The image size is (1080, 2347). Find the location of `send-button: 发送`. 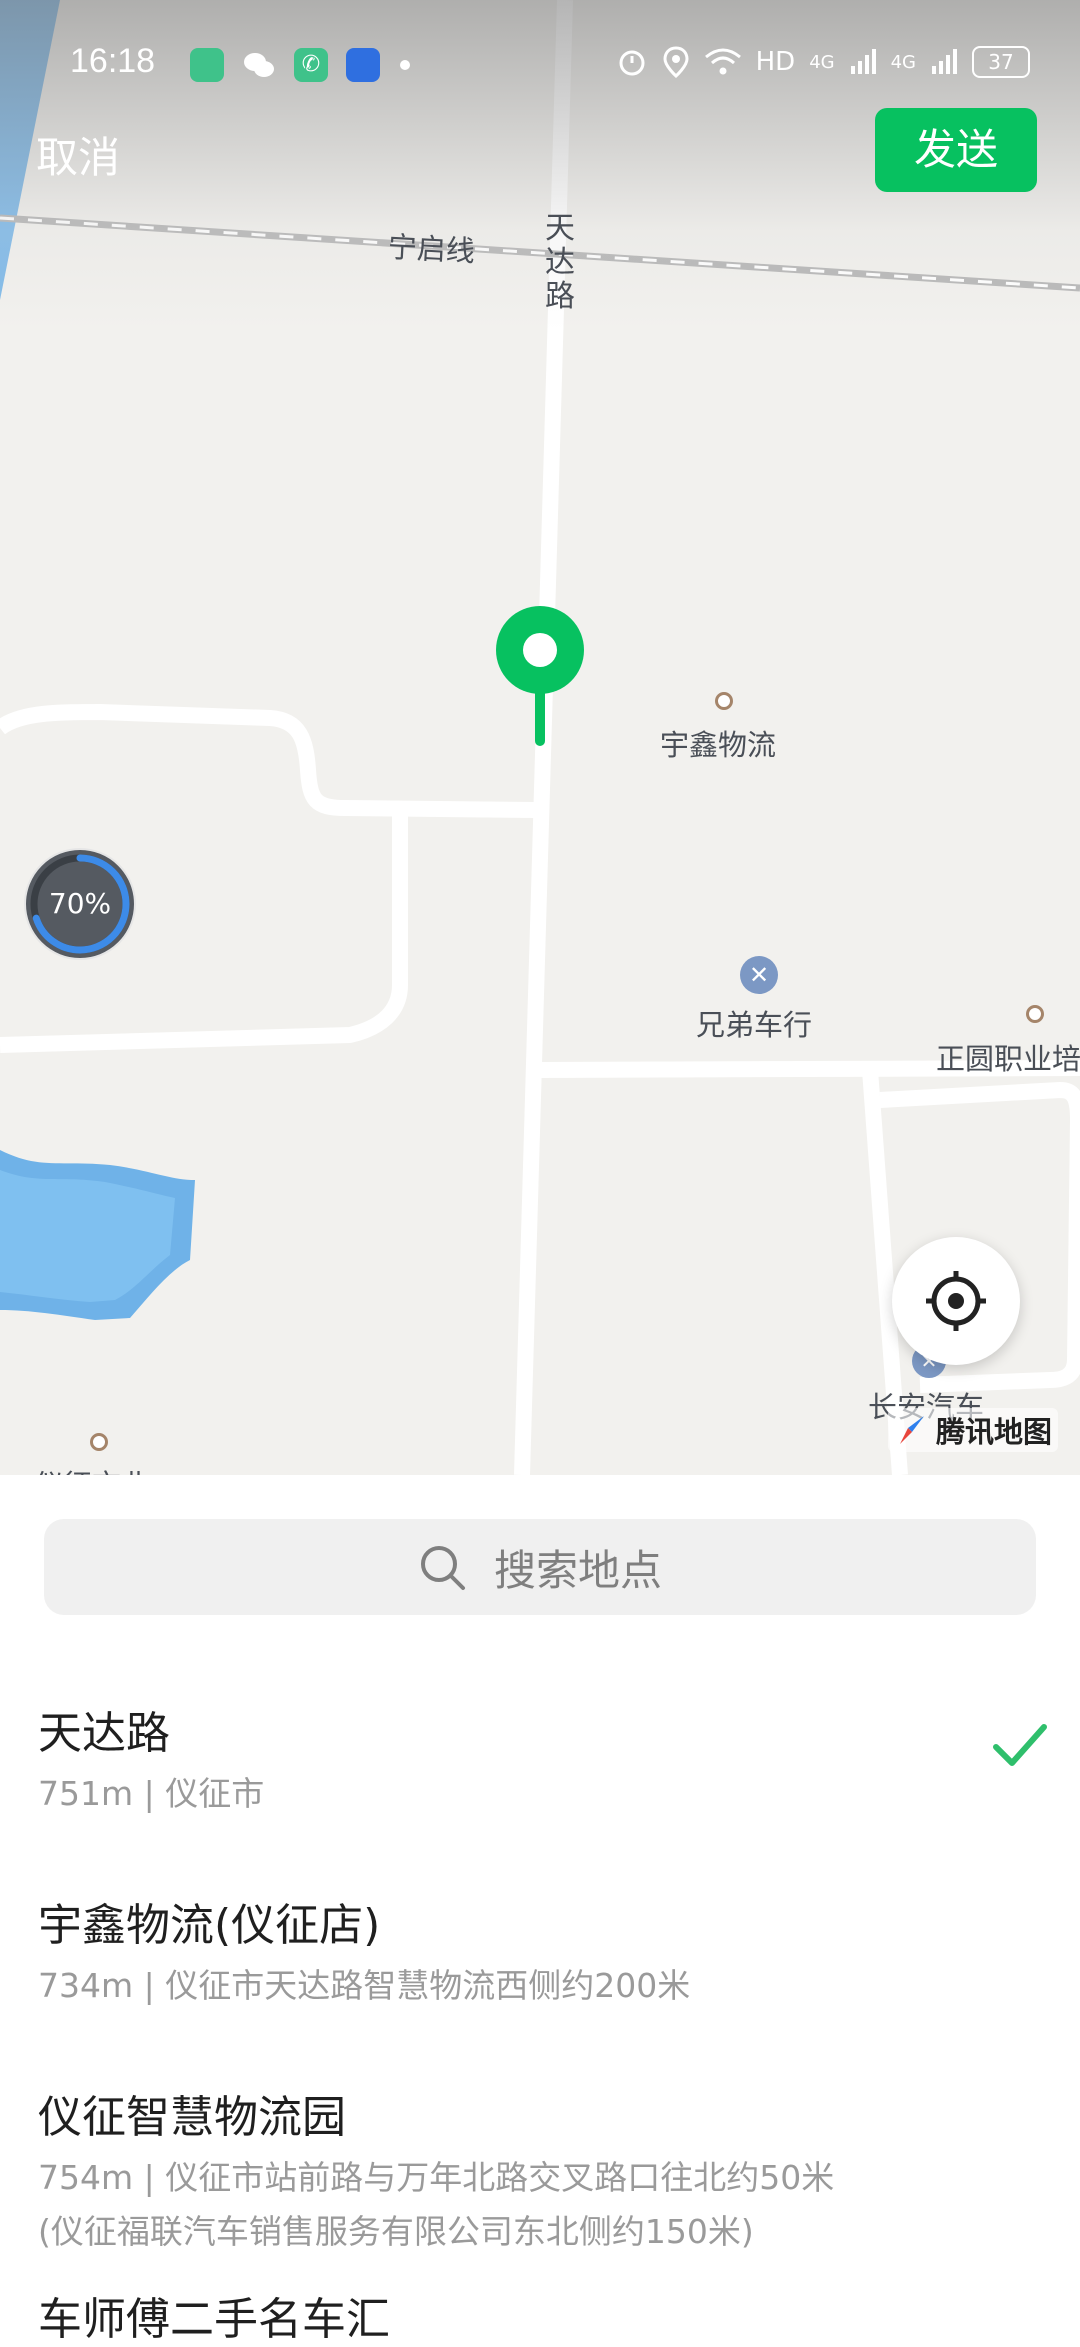

send-button: 发送 is located at coordinates (956, 150).